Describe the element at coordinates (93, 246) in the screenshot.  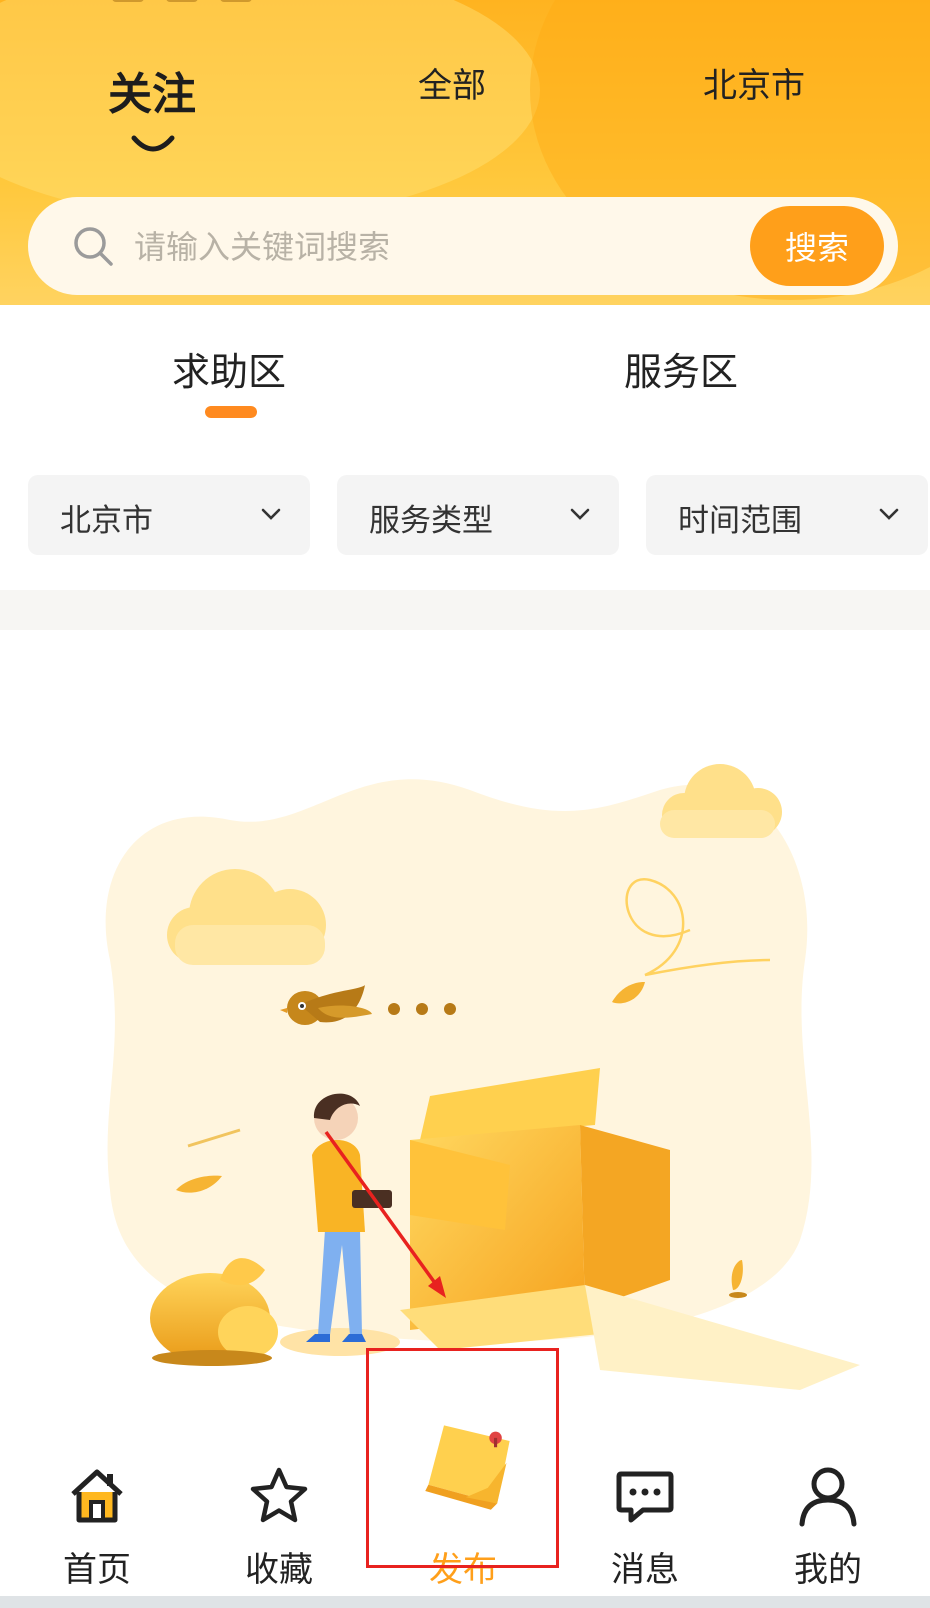
I see `search-icon` at that location.